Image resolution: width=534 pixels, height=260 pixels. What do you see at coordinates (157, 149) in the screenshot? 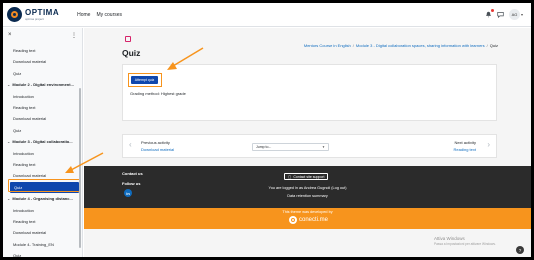
I see `previous-activity-link: Download material` at bounding box center [157, 149].